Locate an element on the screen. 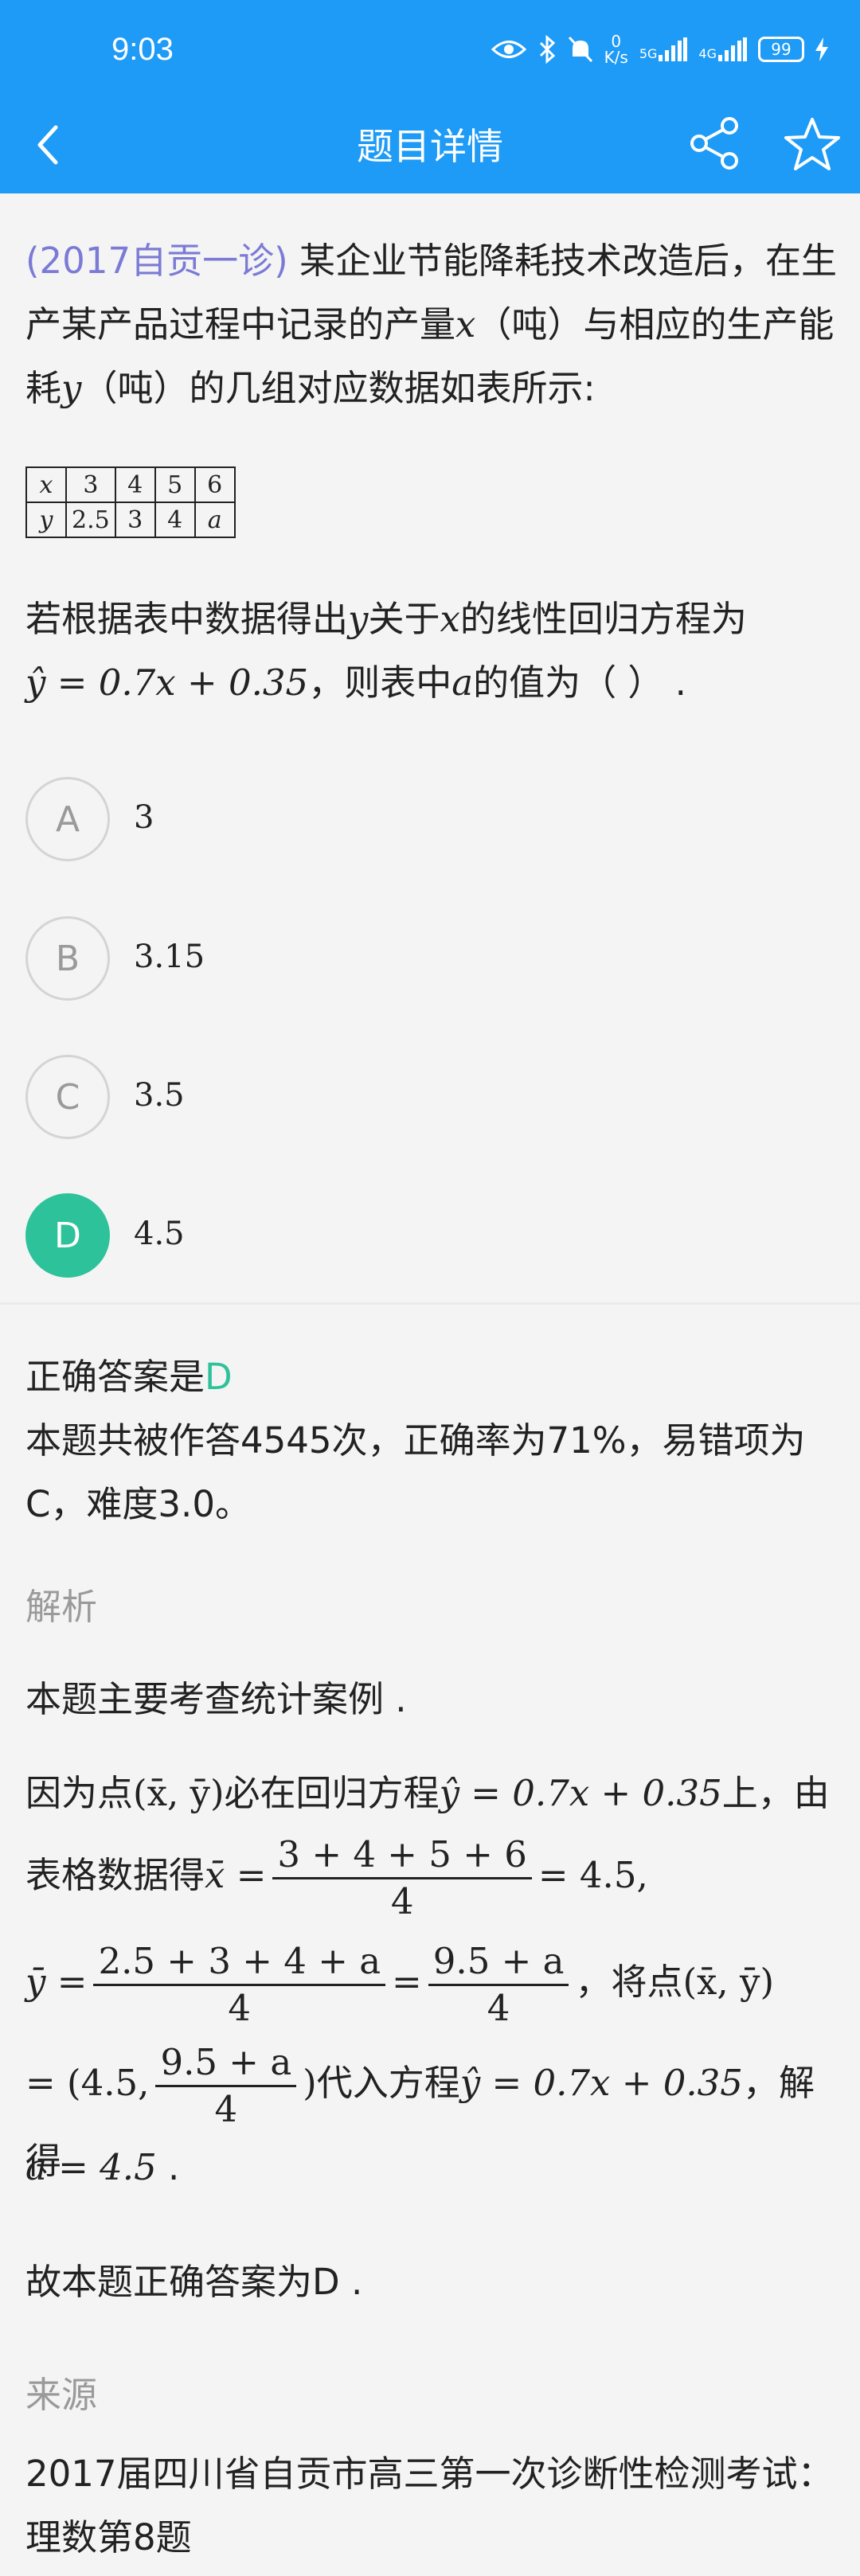  table-cell: 2.5 is located at coordinates (90, 520).